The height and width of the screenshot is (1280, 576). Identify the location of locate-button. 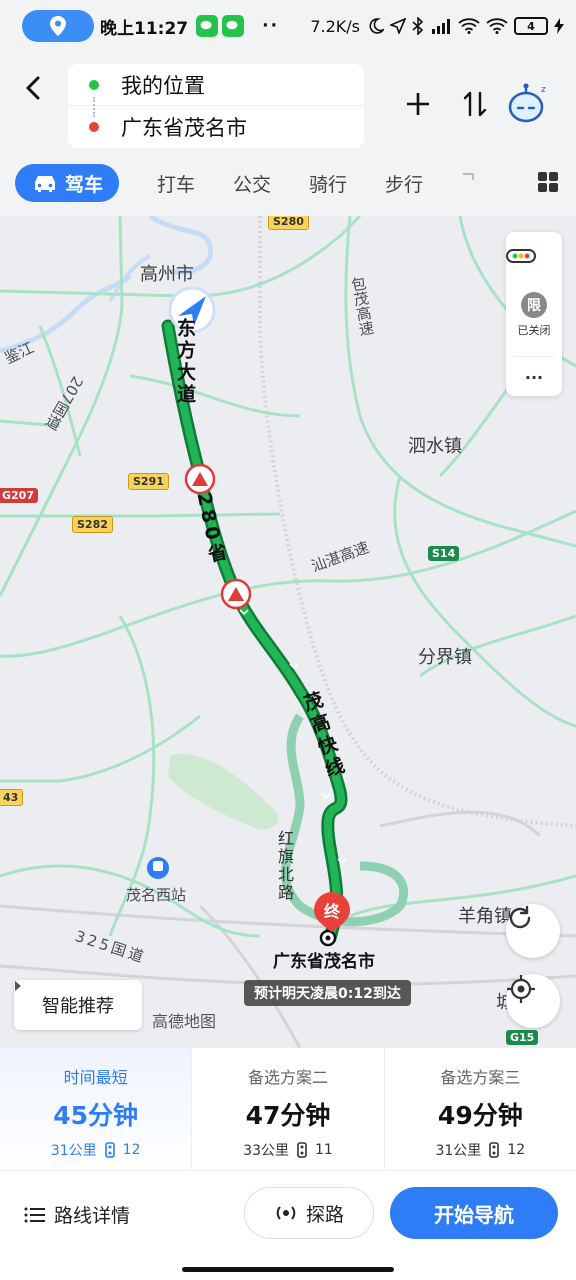
(533, 1001).